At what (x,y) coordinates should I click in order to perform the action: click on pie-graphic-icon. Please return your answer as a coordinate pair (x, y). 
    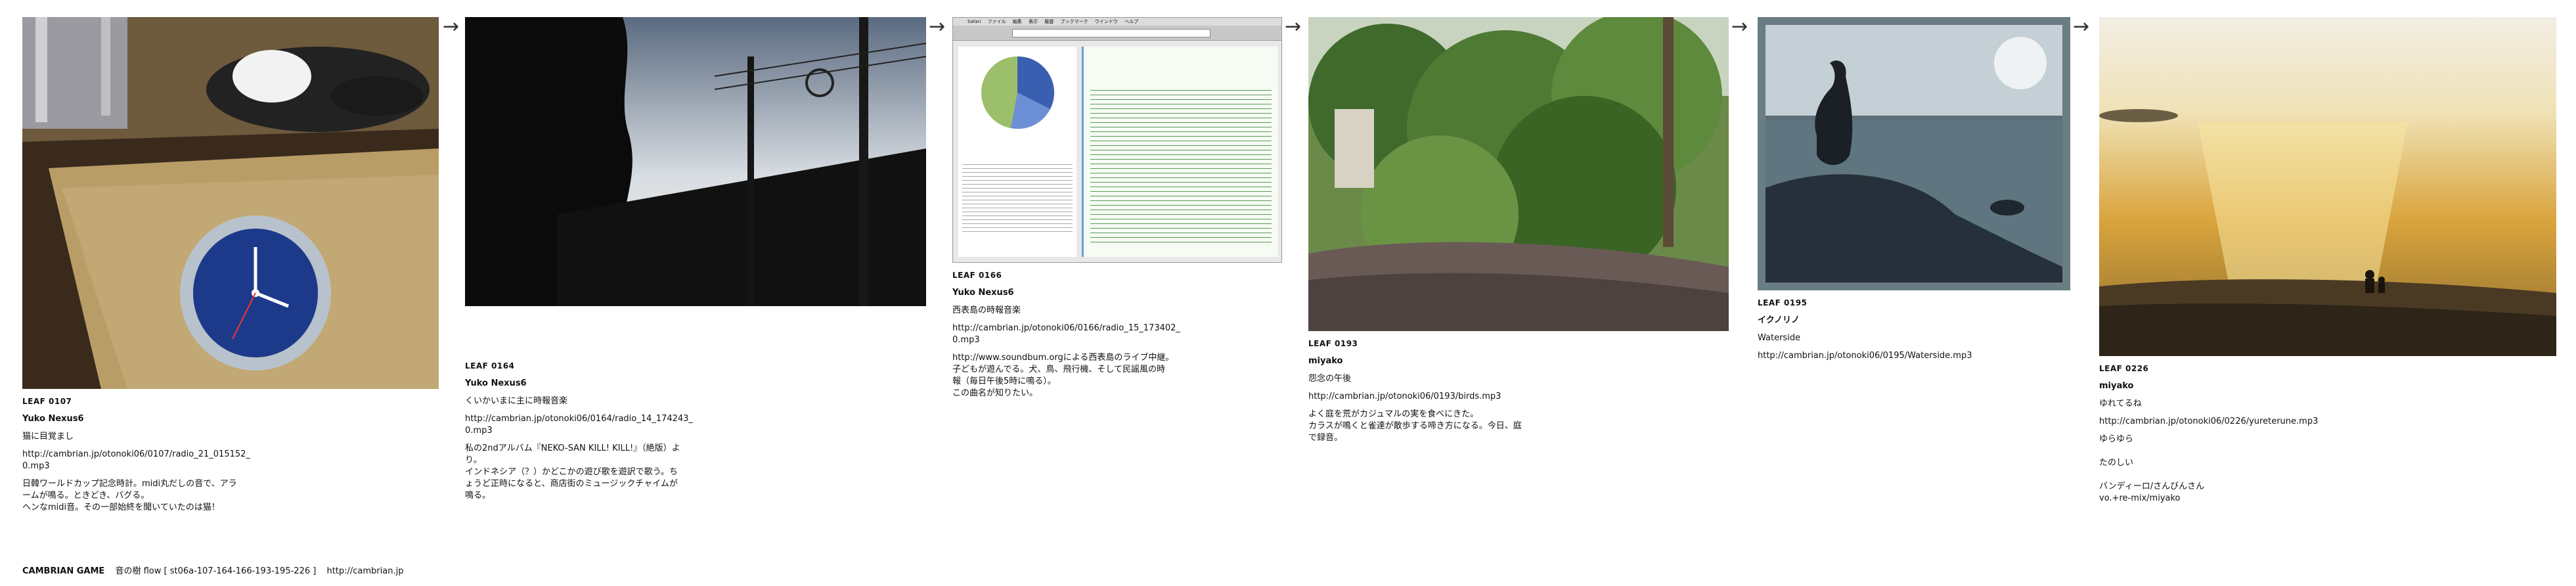
    Looking at the image, I should click on (1018, 92).